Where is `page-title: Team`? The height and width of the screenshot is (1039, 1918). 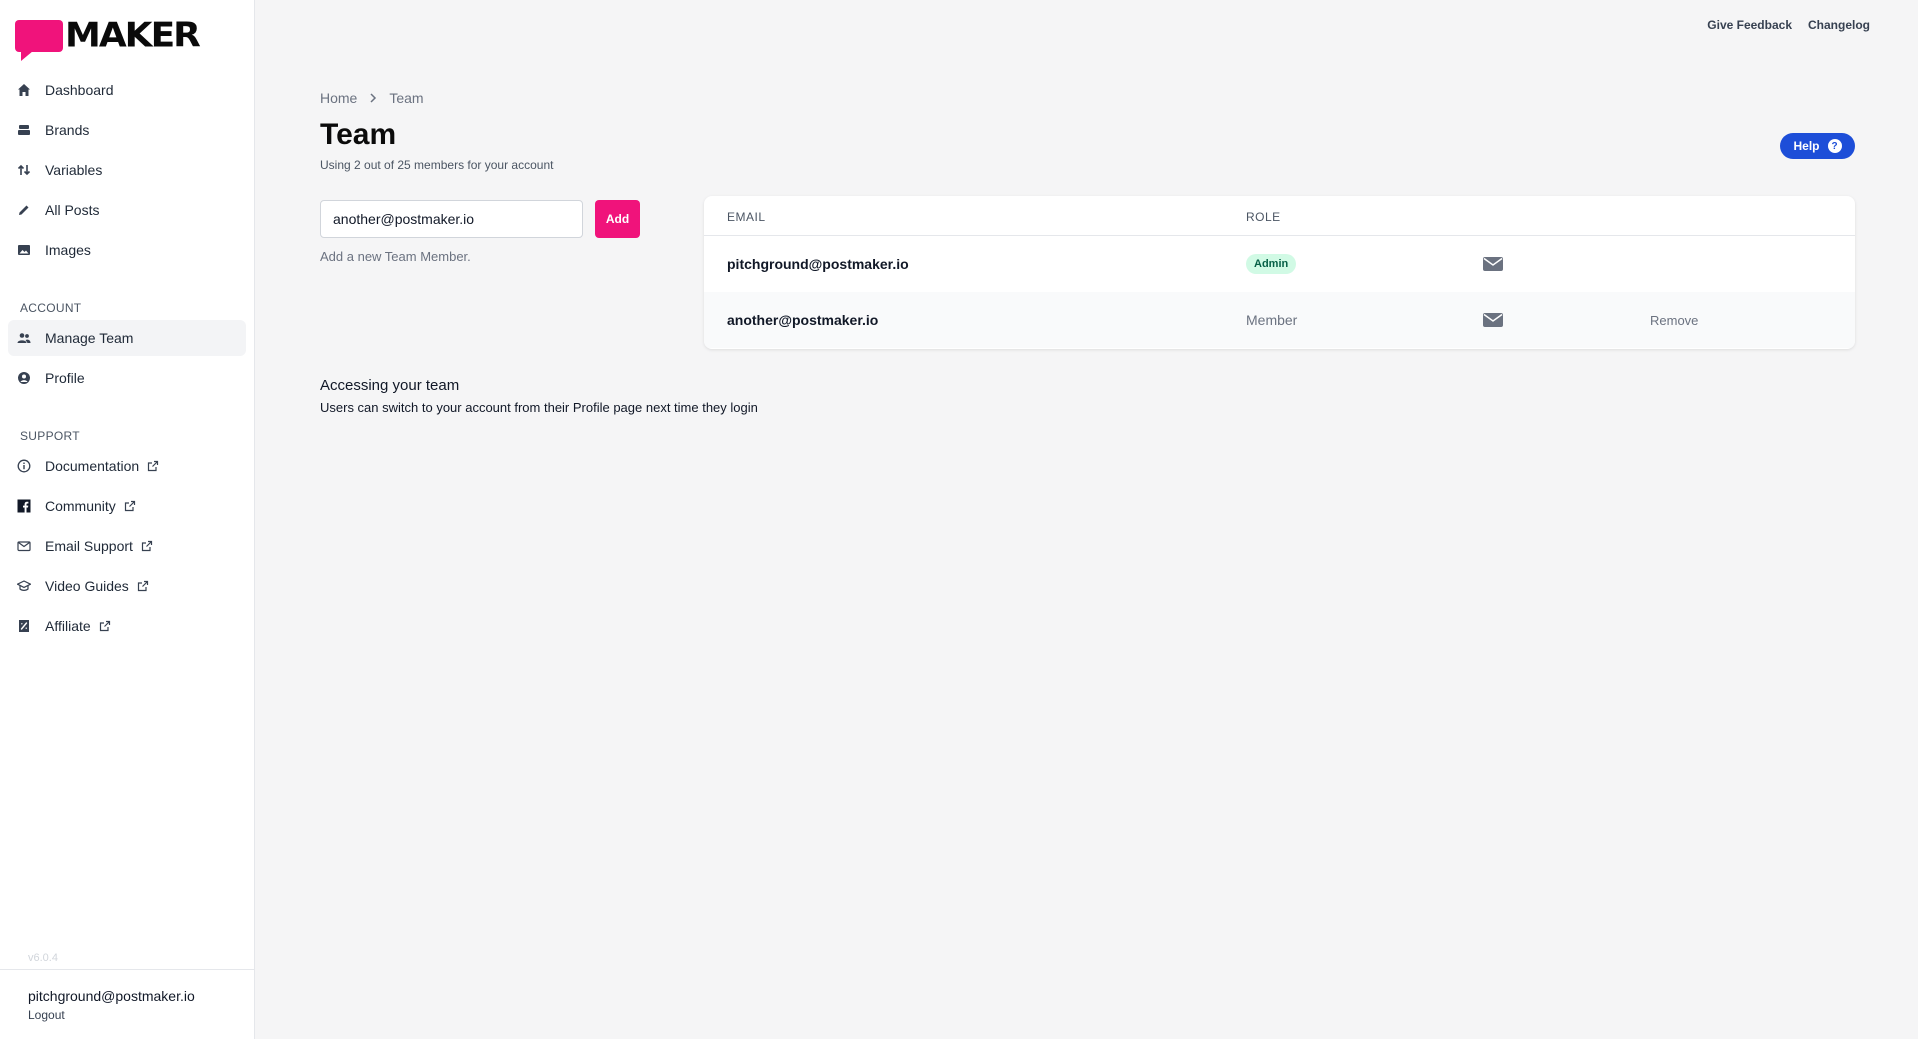
page-title: Team is located at coordinates (358, 134).